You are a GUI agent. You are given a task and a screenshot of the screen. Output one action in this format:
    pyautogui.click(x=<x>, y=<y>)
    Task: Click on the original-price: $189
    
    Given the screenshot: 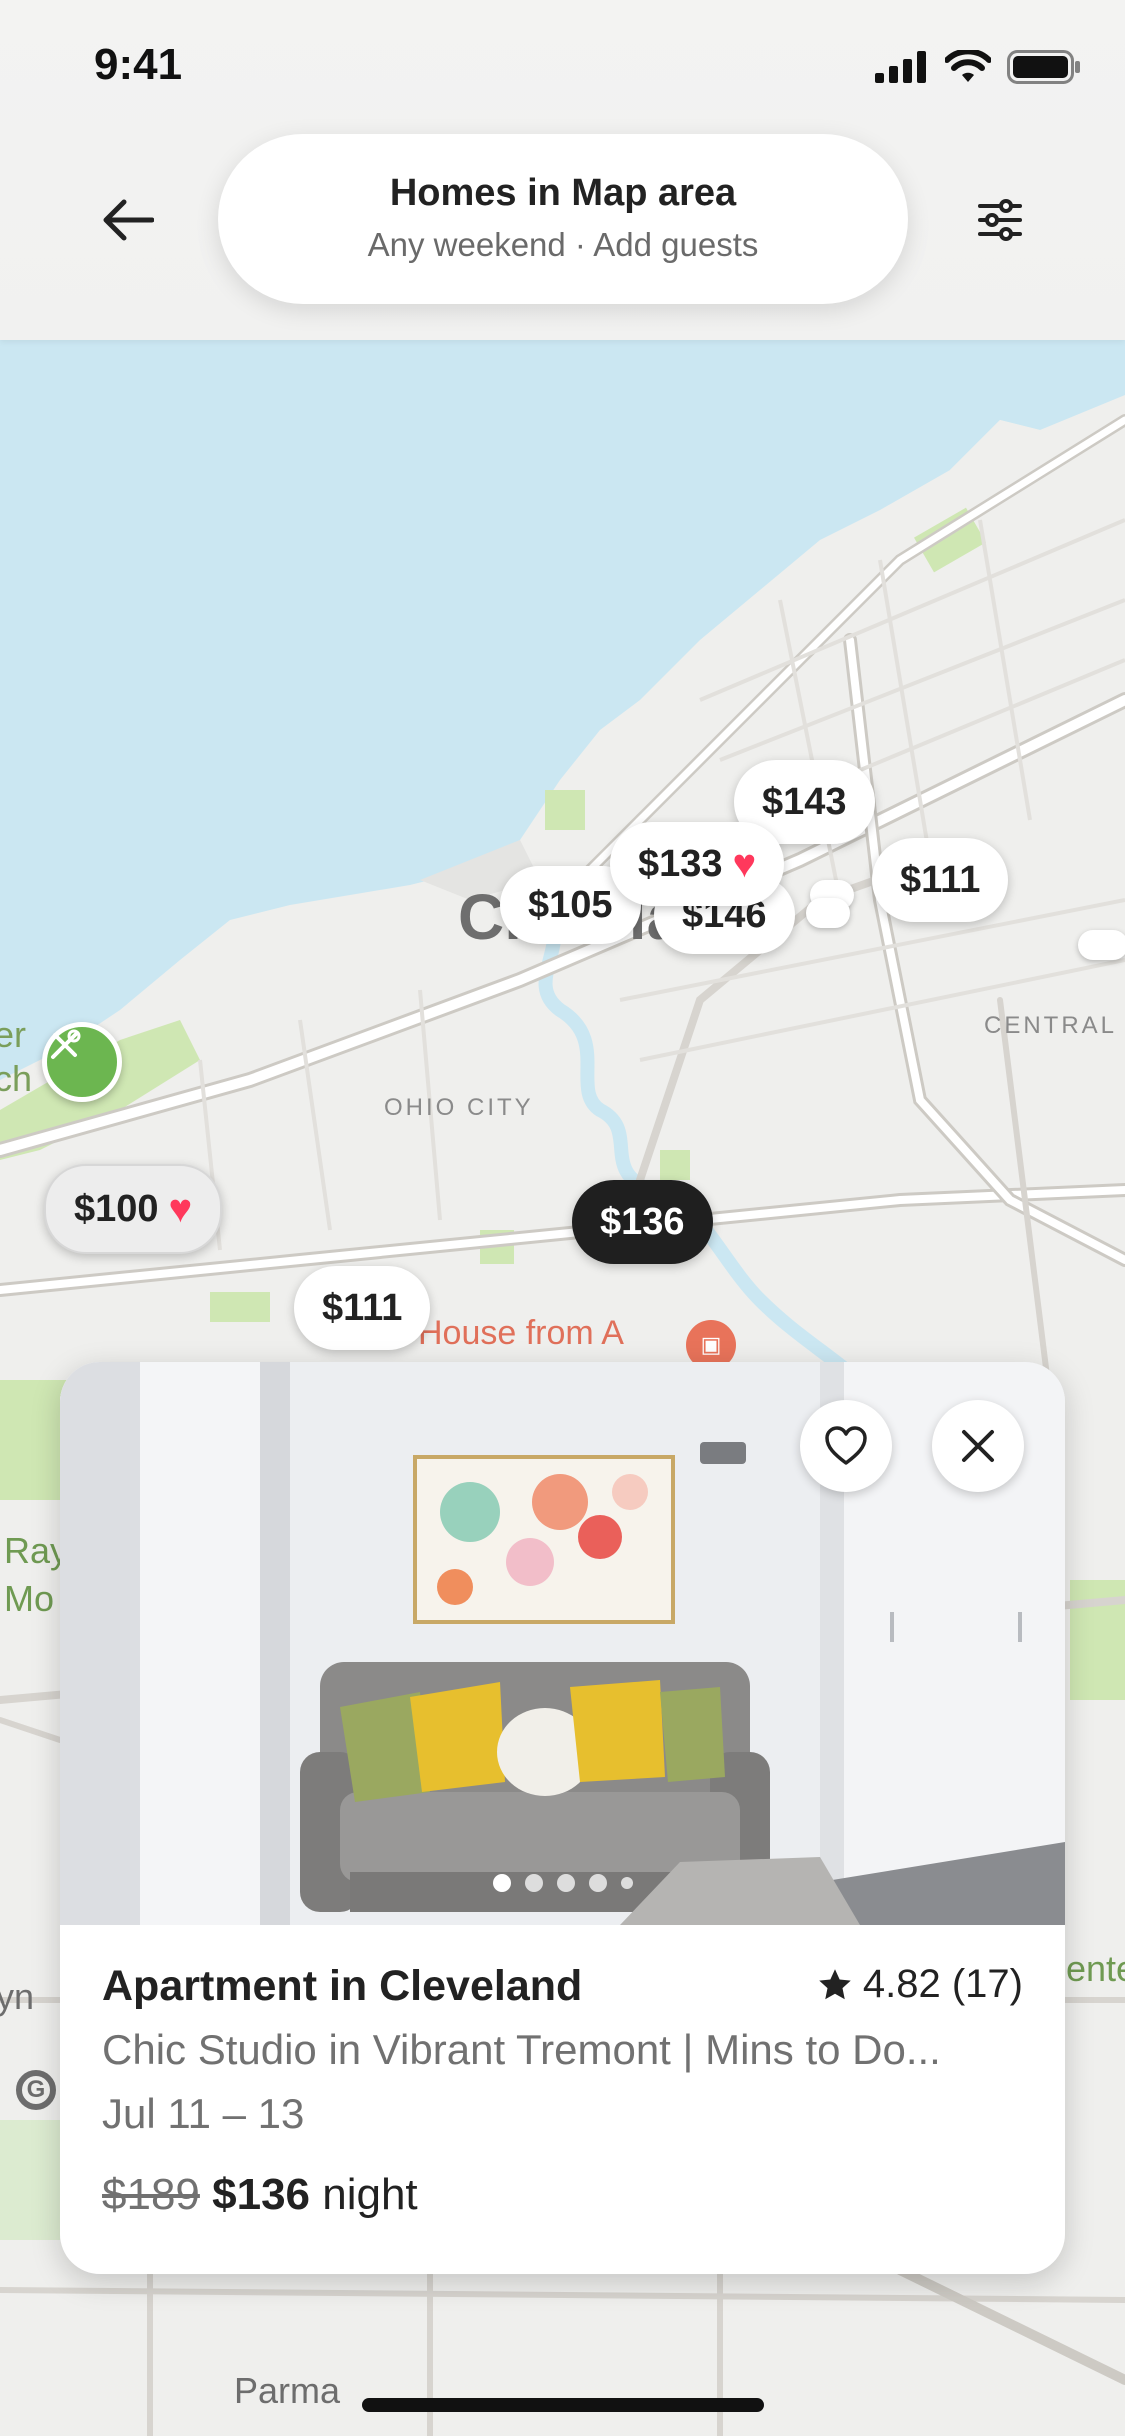 What is the action you would take?
    pyautogui.click(x=151, y=2194)
    